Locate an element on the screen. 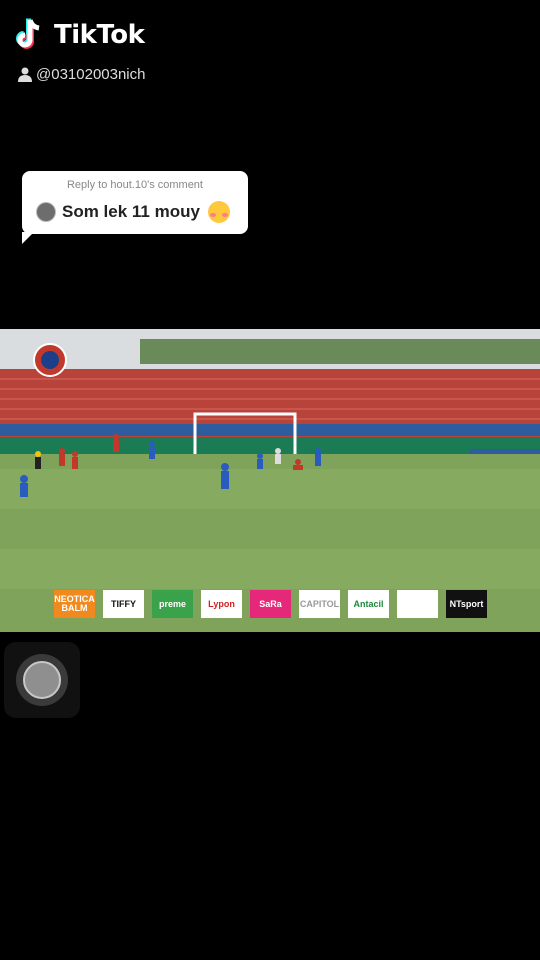  commenter-avatar is located at coordinates (46, 212).